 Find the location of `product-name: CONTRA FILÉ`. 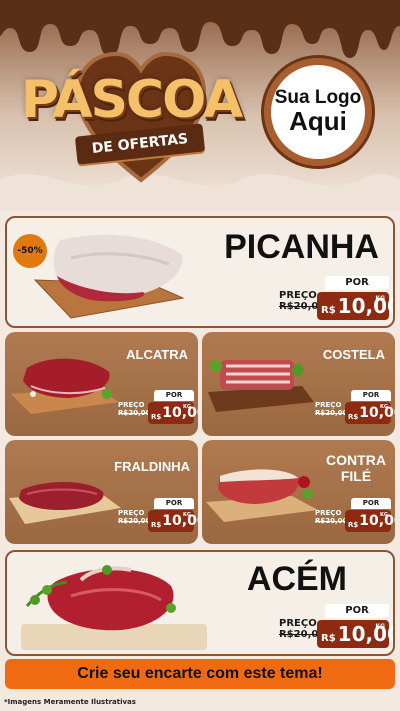

product-name: CONTRA FILÉ is located at coordinates (356, 468).